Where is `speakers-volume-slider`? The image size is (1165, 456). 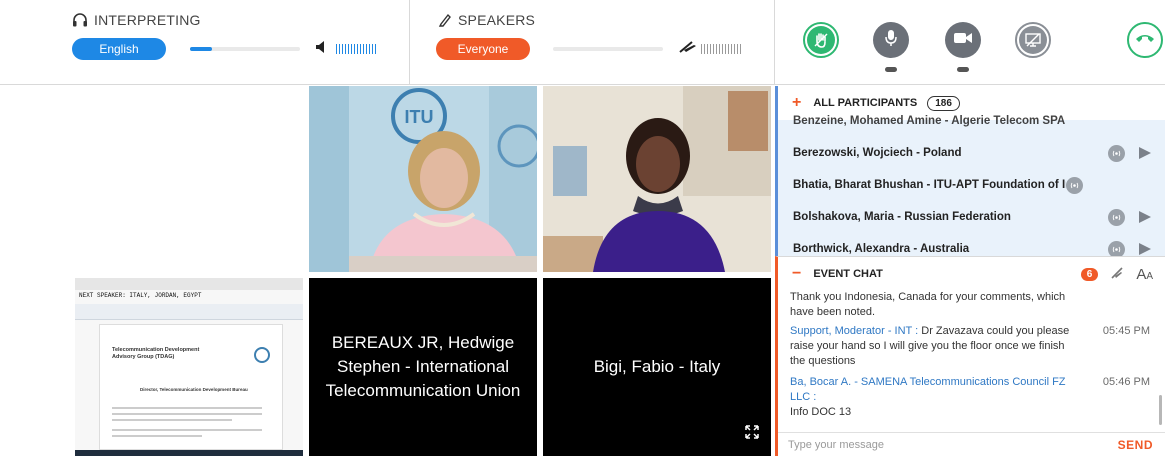 speakers-volume-slider is located at coordinates (608, 49).